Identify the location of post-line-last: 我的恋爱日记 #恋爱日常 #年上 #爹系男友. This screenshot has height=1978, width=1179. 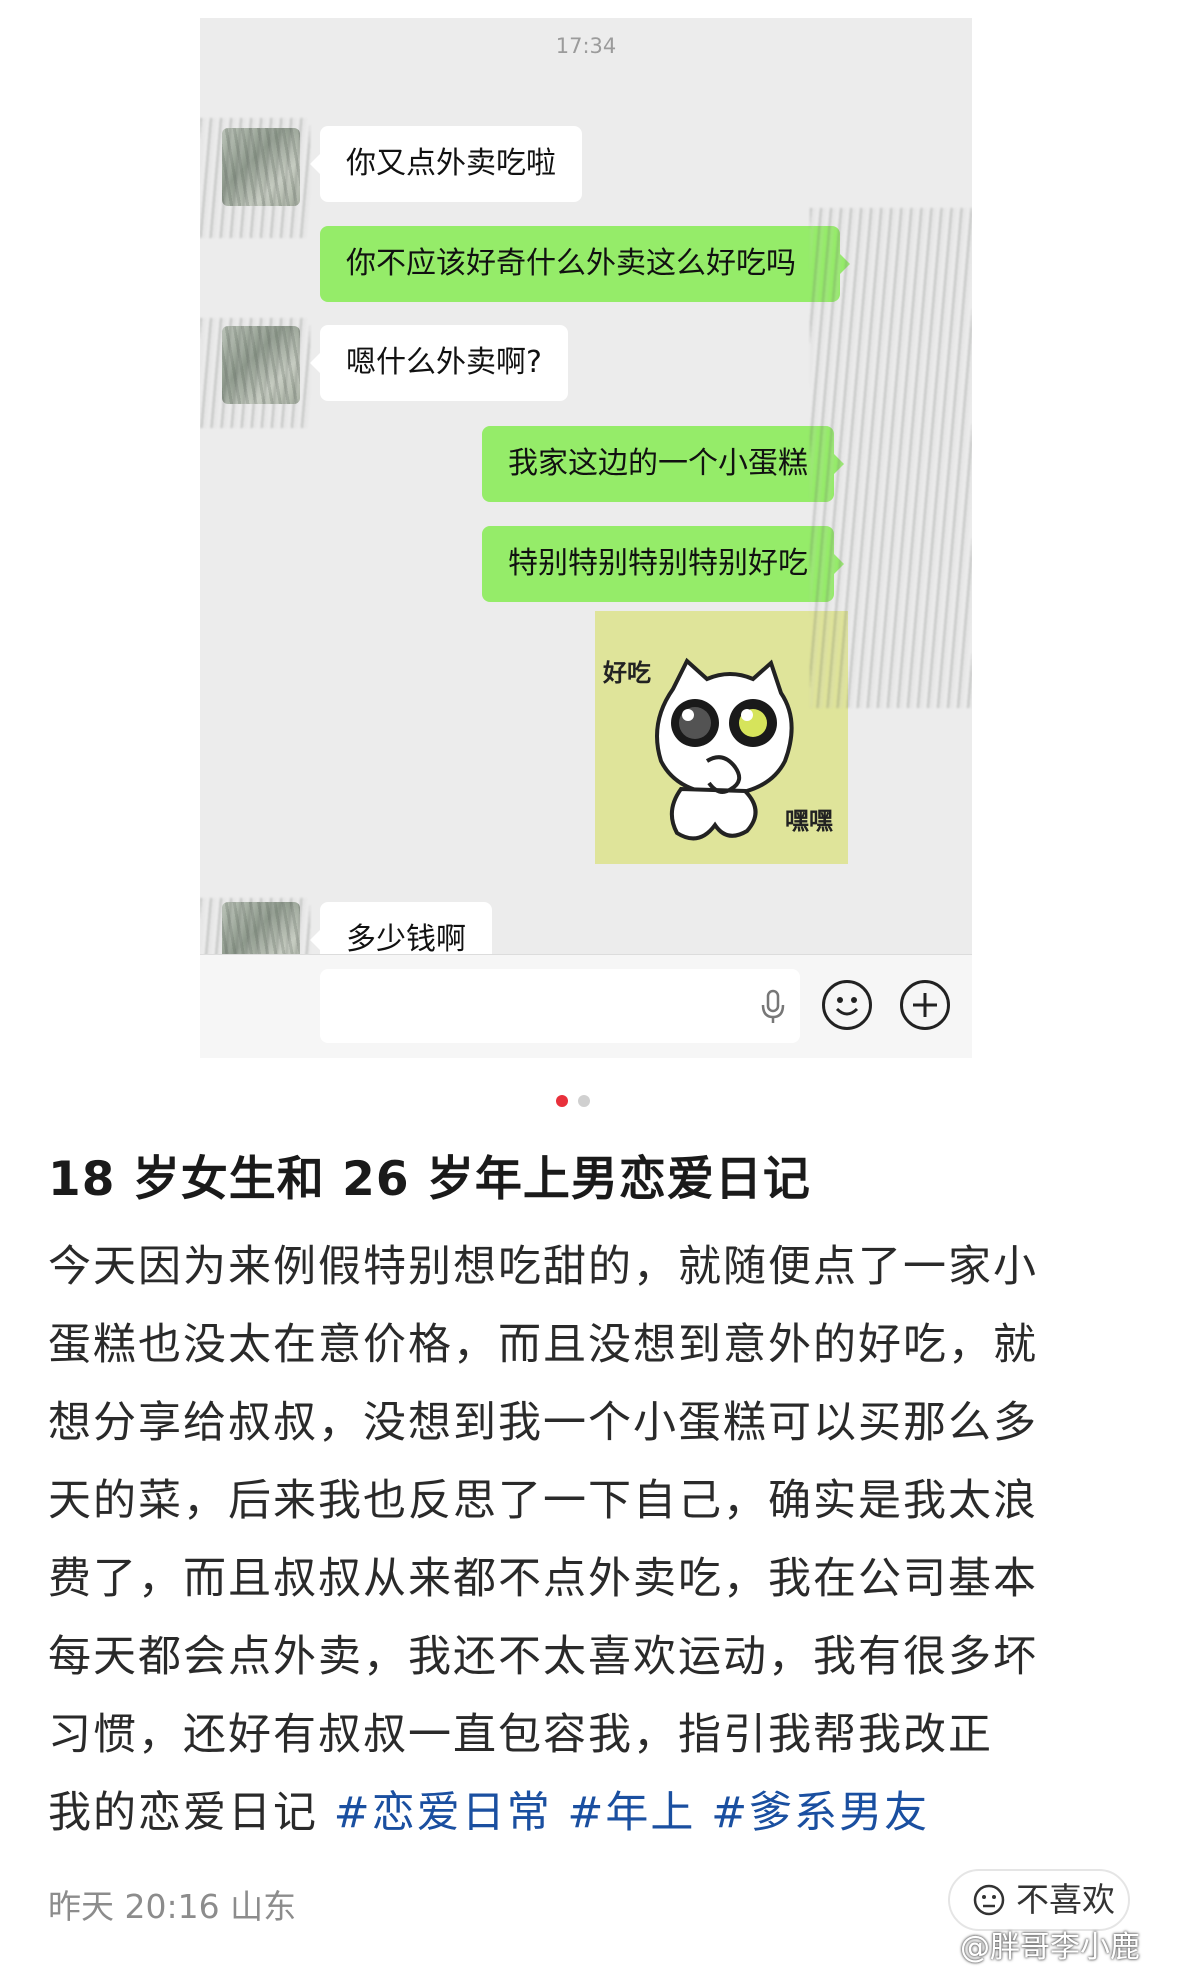
(583, 1813).